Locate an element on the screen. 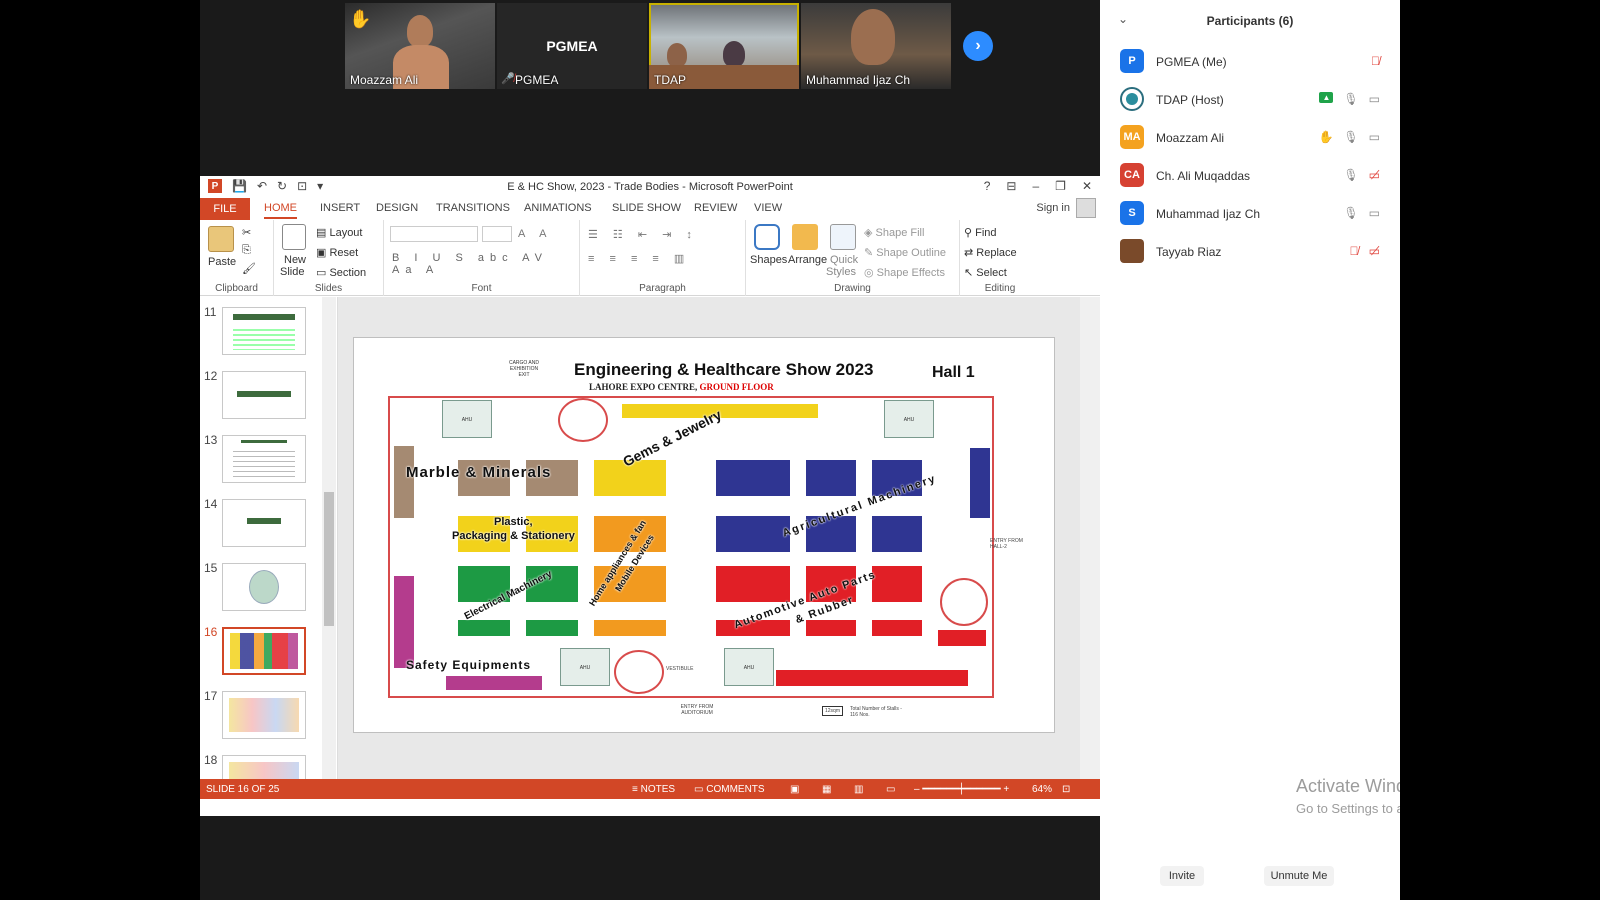  unmute-me-button: Unmute Me is located at coordinates (1299, 876).